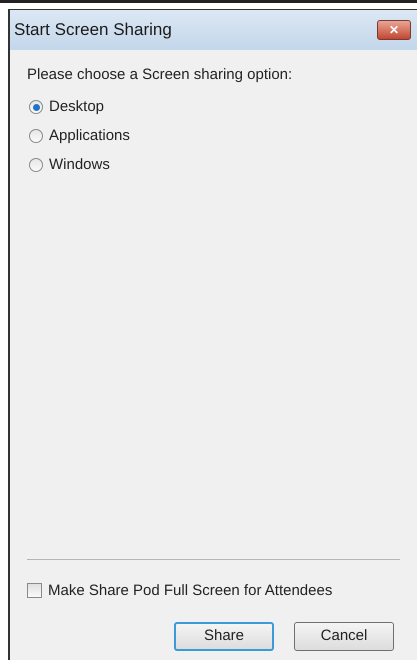 This screenshot has height=660, width=417. I want to click on cancel-button: Cancel, so click(344, 636).